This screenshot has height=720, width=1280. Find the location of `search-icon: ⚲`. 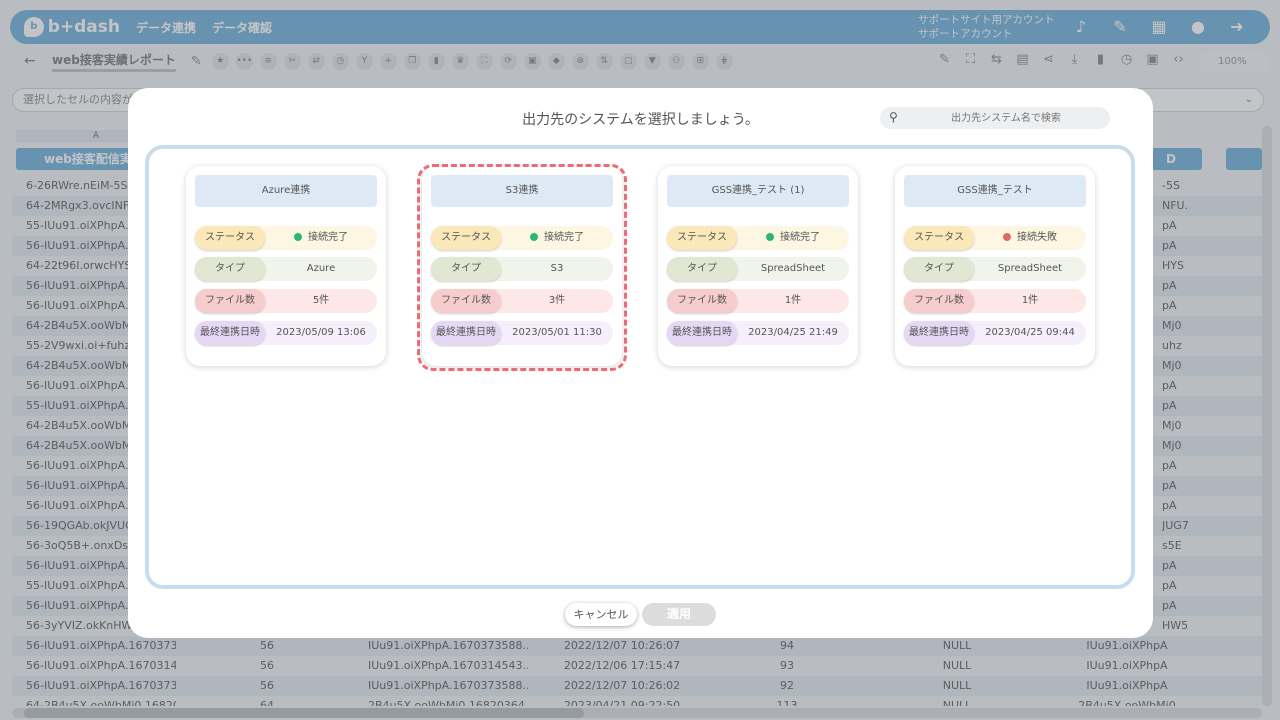

search-icon: ⚲ is located at coordinates (893, 117).